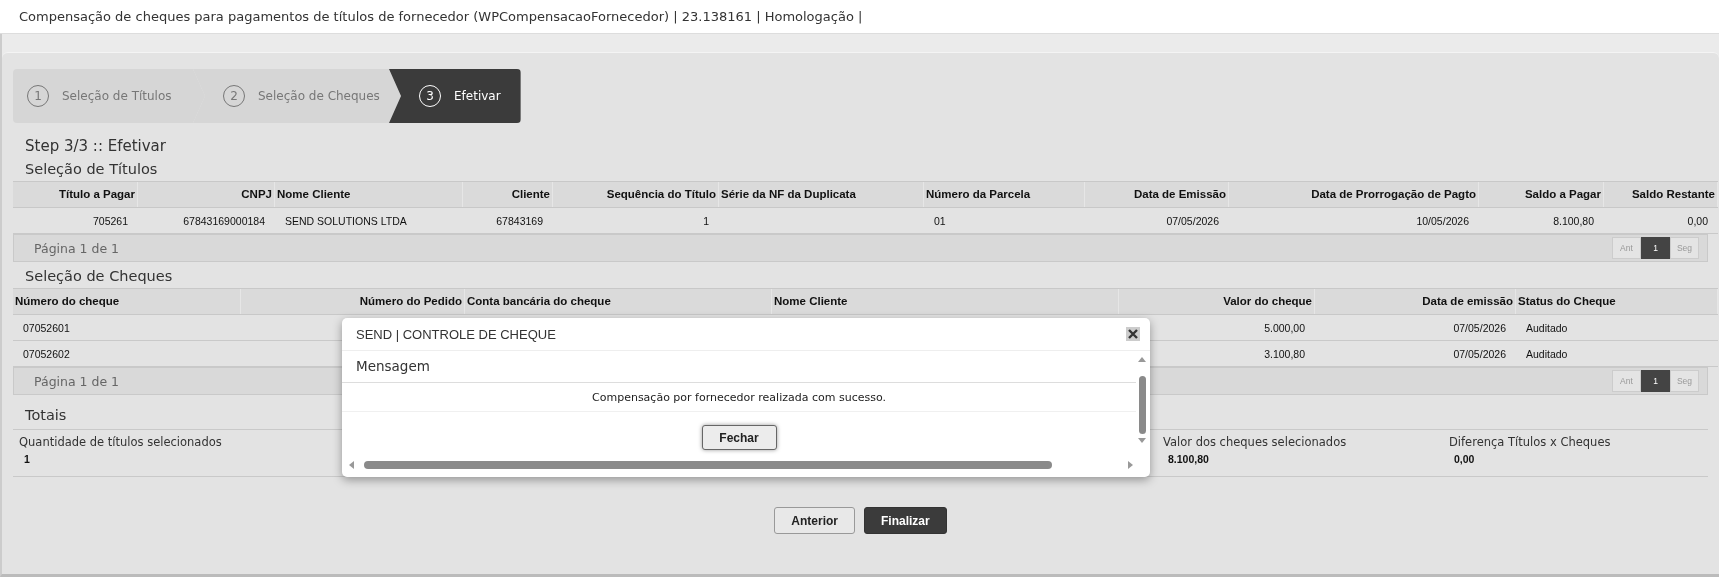 Image resolution: width=1719 pixels, height=577 pixels. I want to click on column-header: Data de Prorrogação de Pagto, so click(1354, 194).